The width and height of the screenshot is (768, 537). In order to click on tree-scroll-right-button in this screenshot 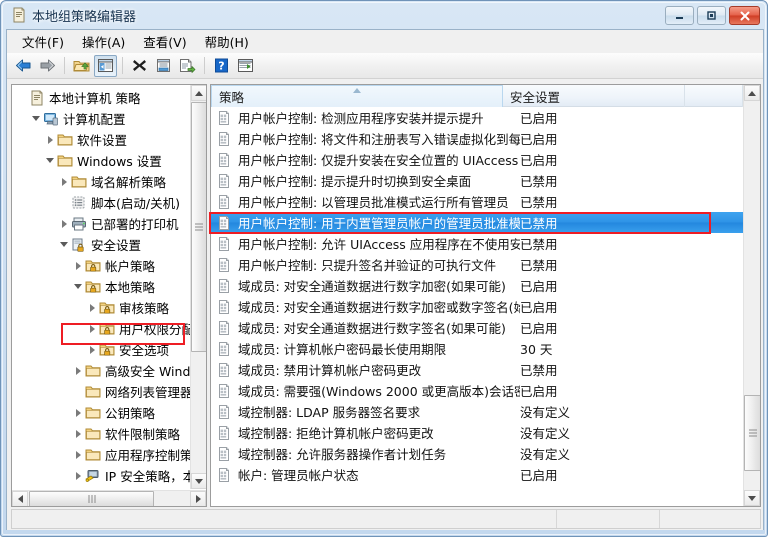, I will do `click(198, 498)`.